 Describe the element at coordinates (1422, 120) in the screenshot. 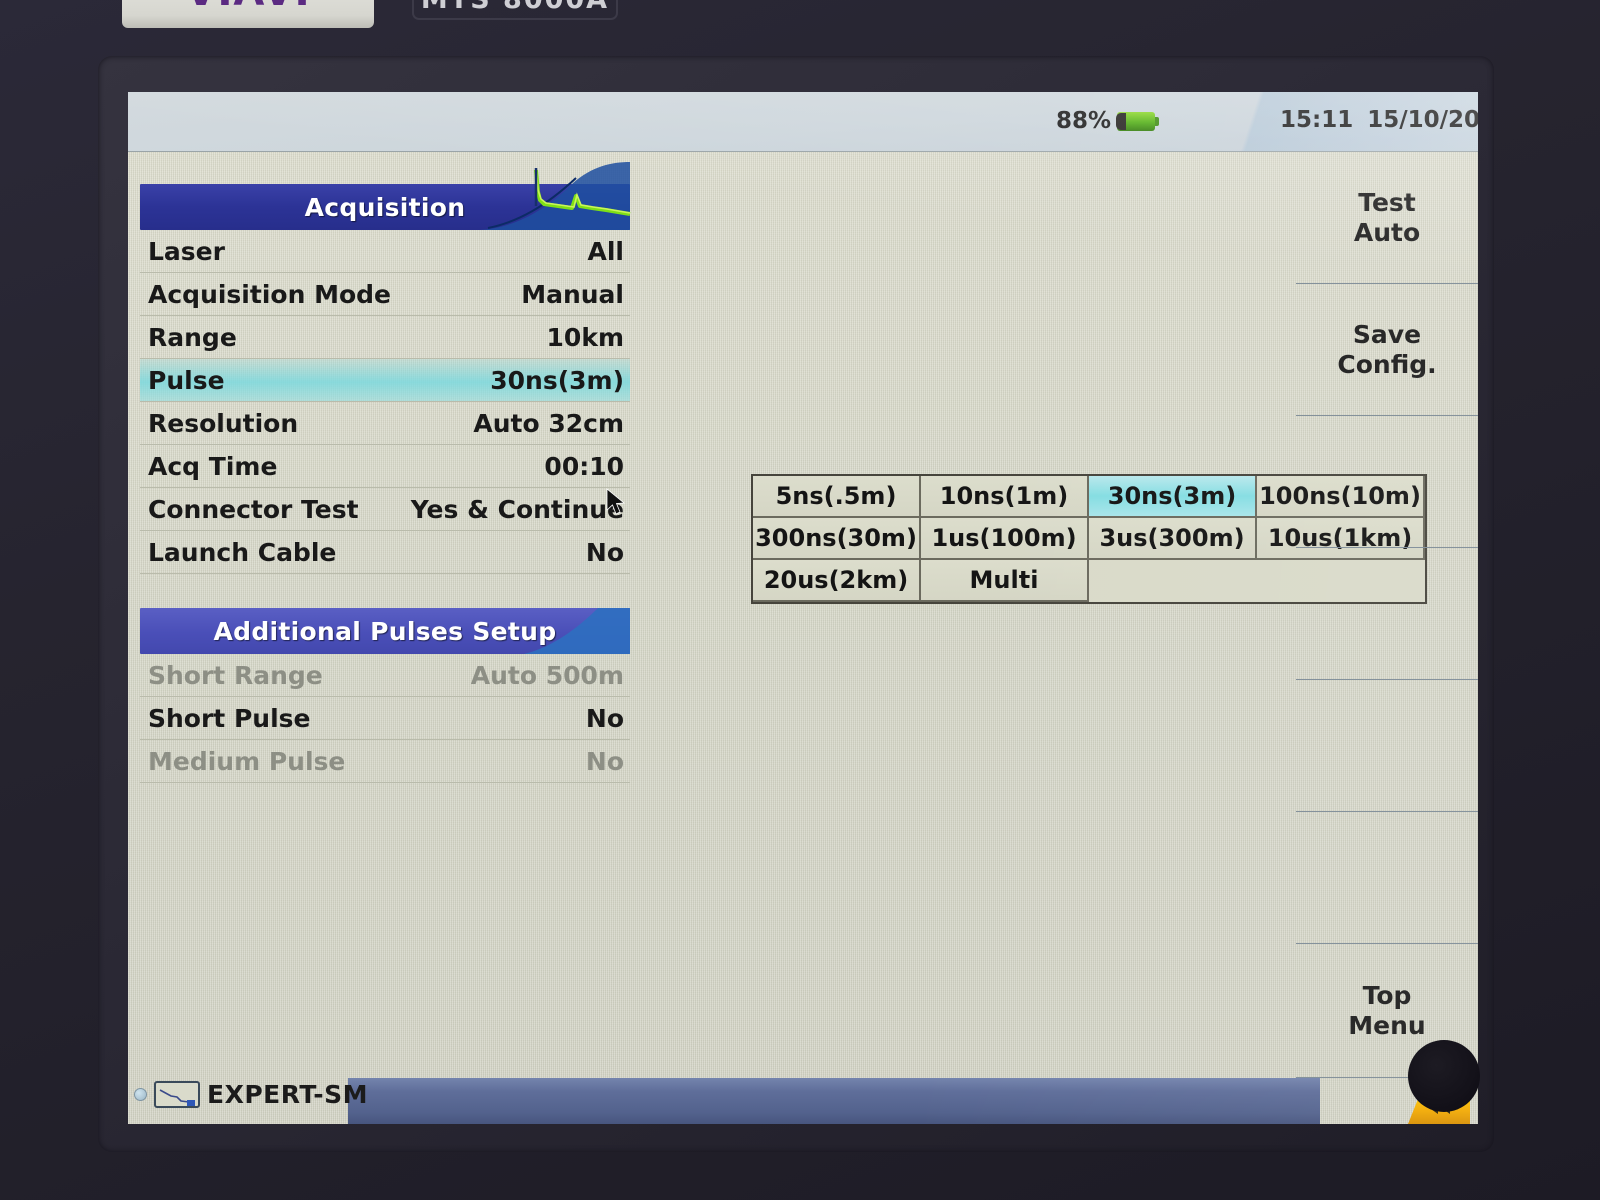

I see `clock-date: 15/10/2024` at that location.